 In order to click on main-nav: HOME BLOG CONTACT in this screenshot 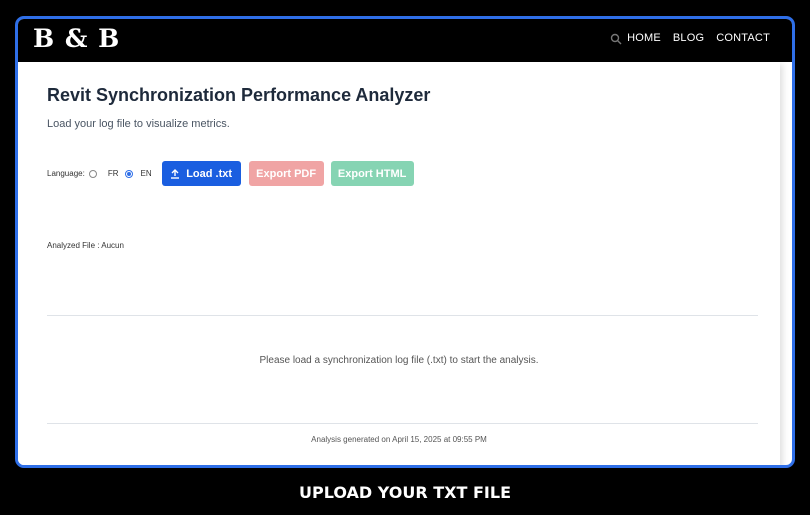, I will do `click(698, 38)`.